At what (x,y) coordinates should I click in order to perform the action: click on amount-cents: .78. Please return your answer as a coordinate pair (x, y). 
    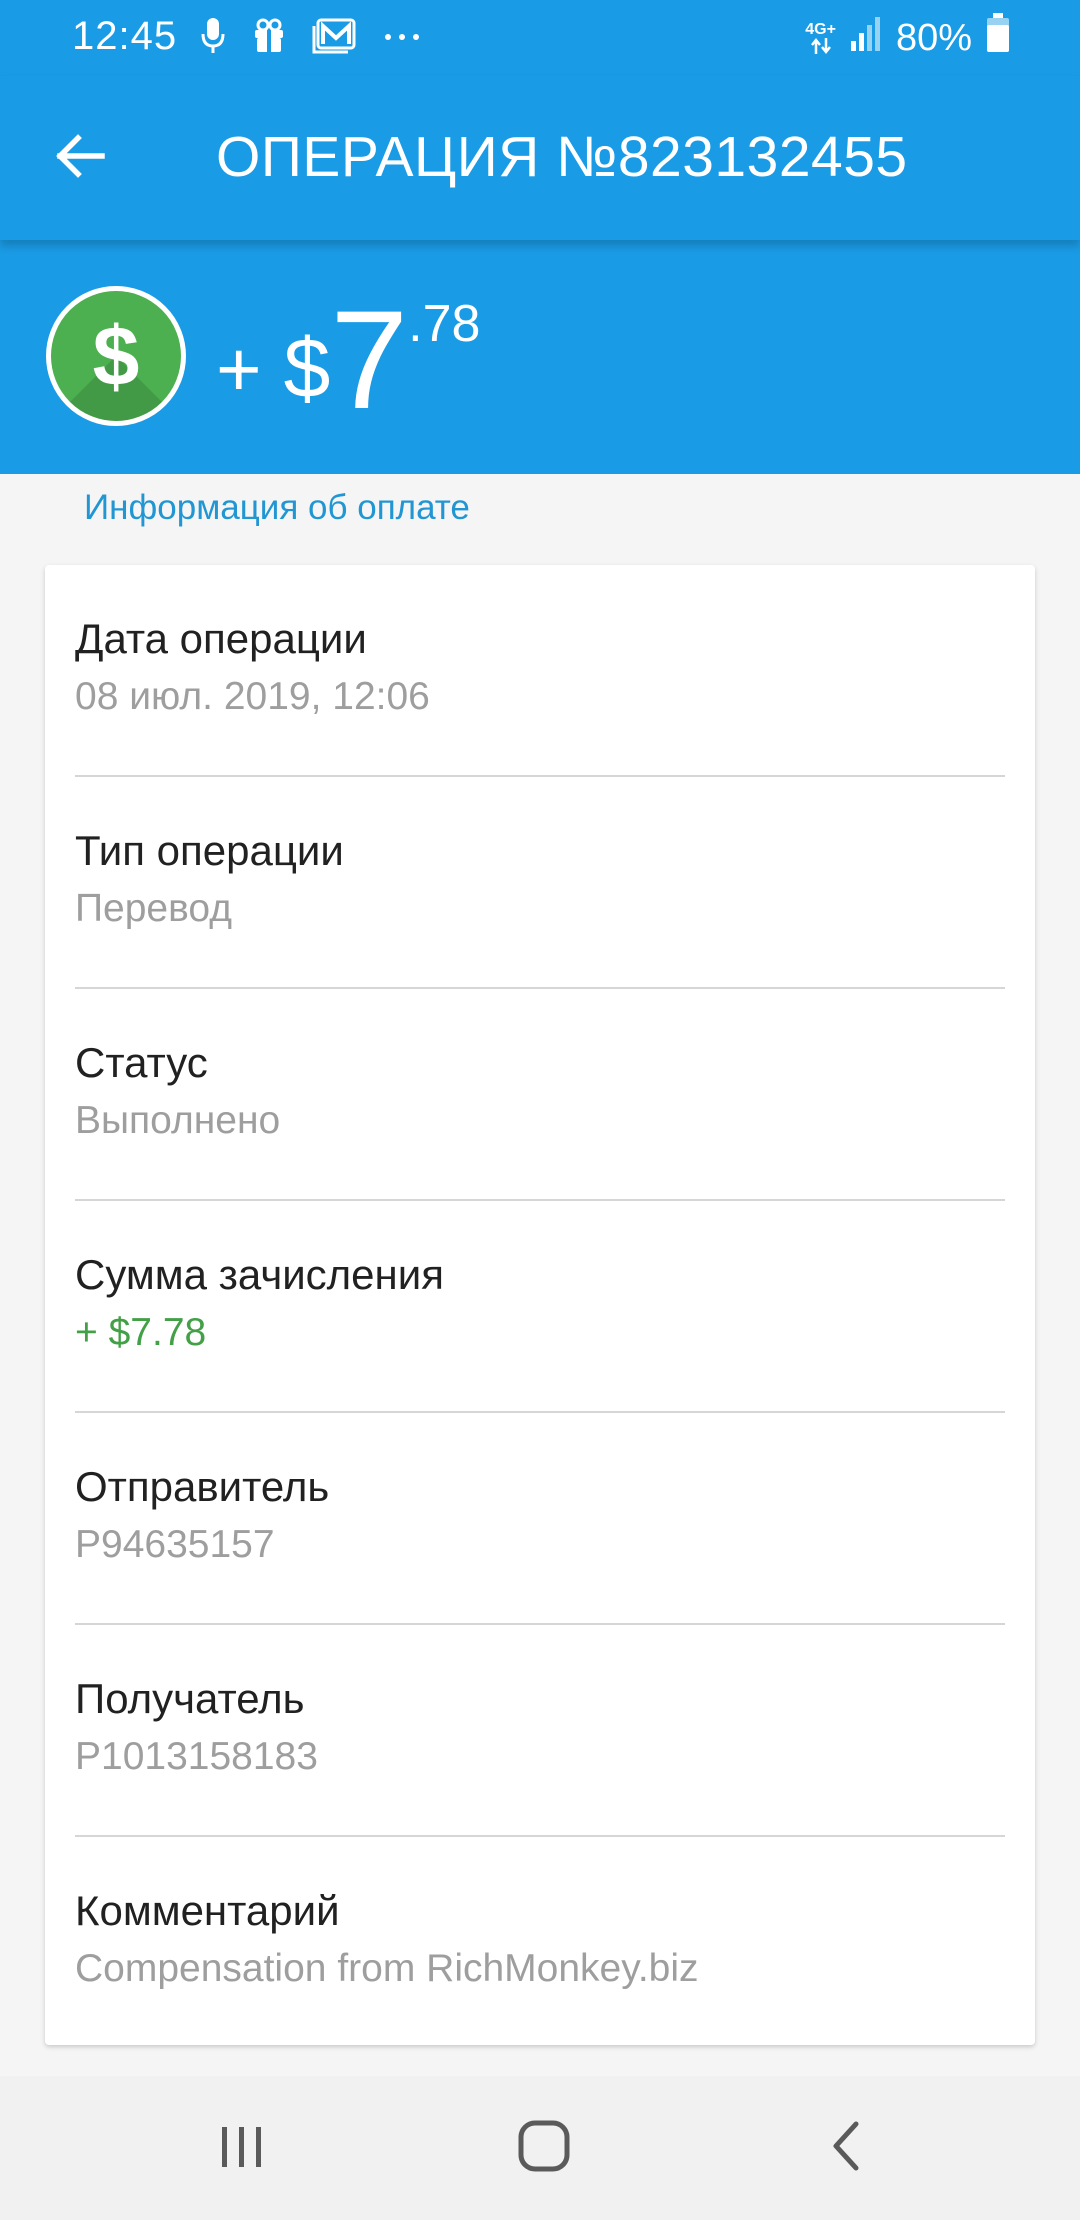
    Looking at the image, I should click on (444, 324).